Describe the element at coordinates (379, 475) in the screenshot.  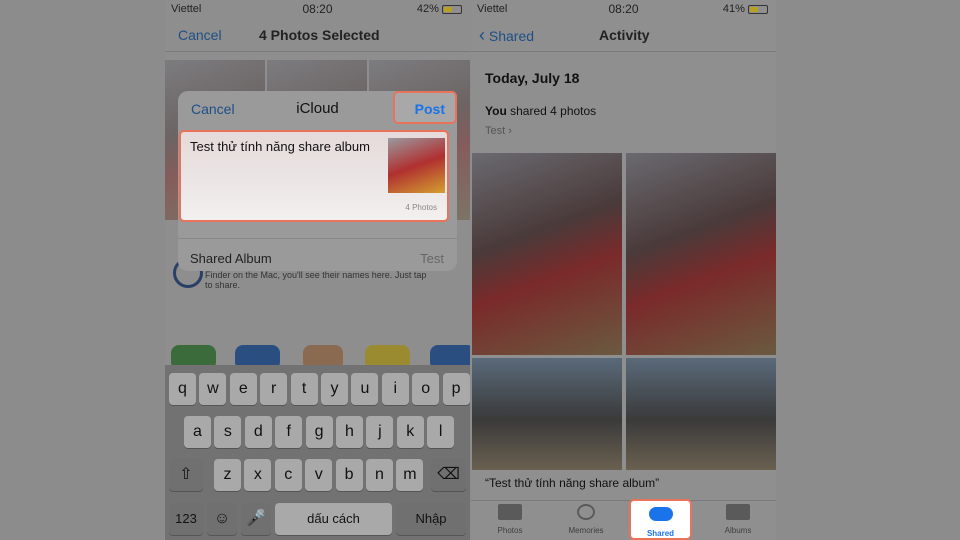
I see `key-n: n` at that location.